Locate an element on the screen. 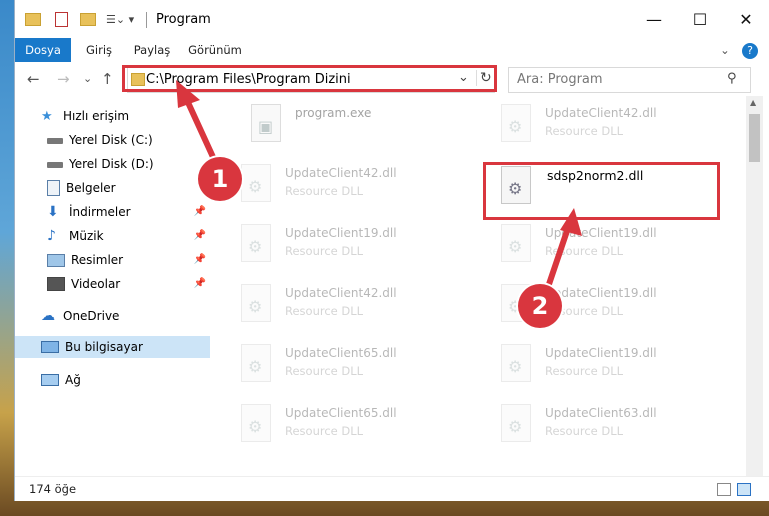  step-marker-1: 1 is located at coordinates (220, 179).